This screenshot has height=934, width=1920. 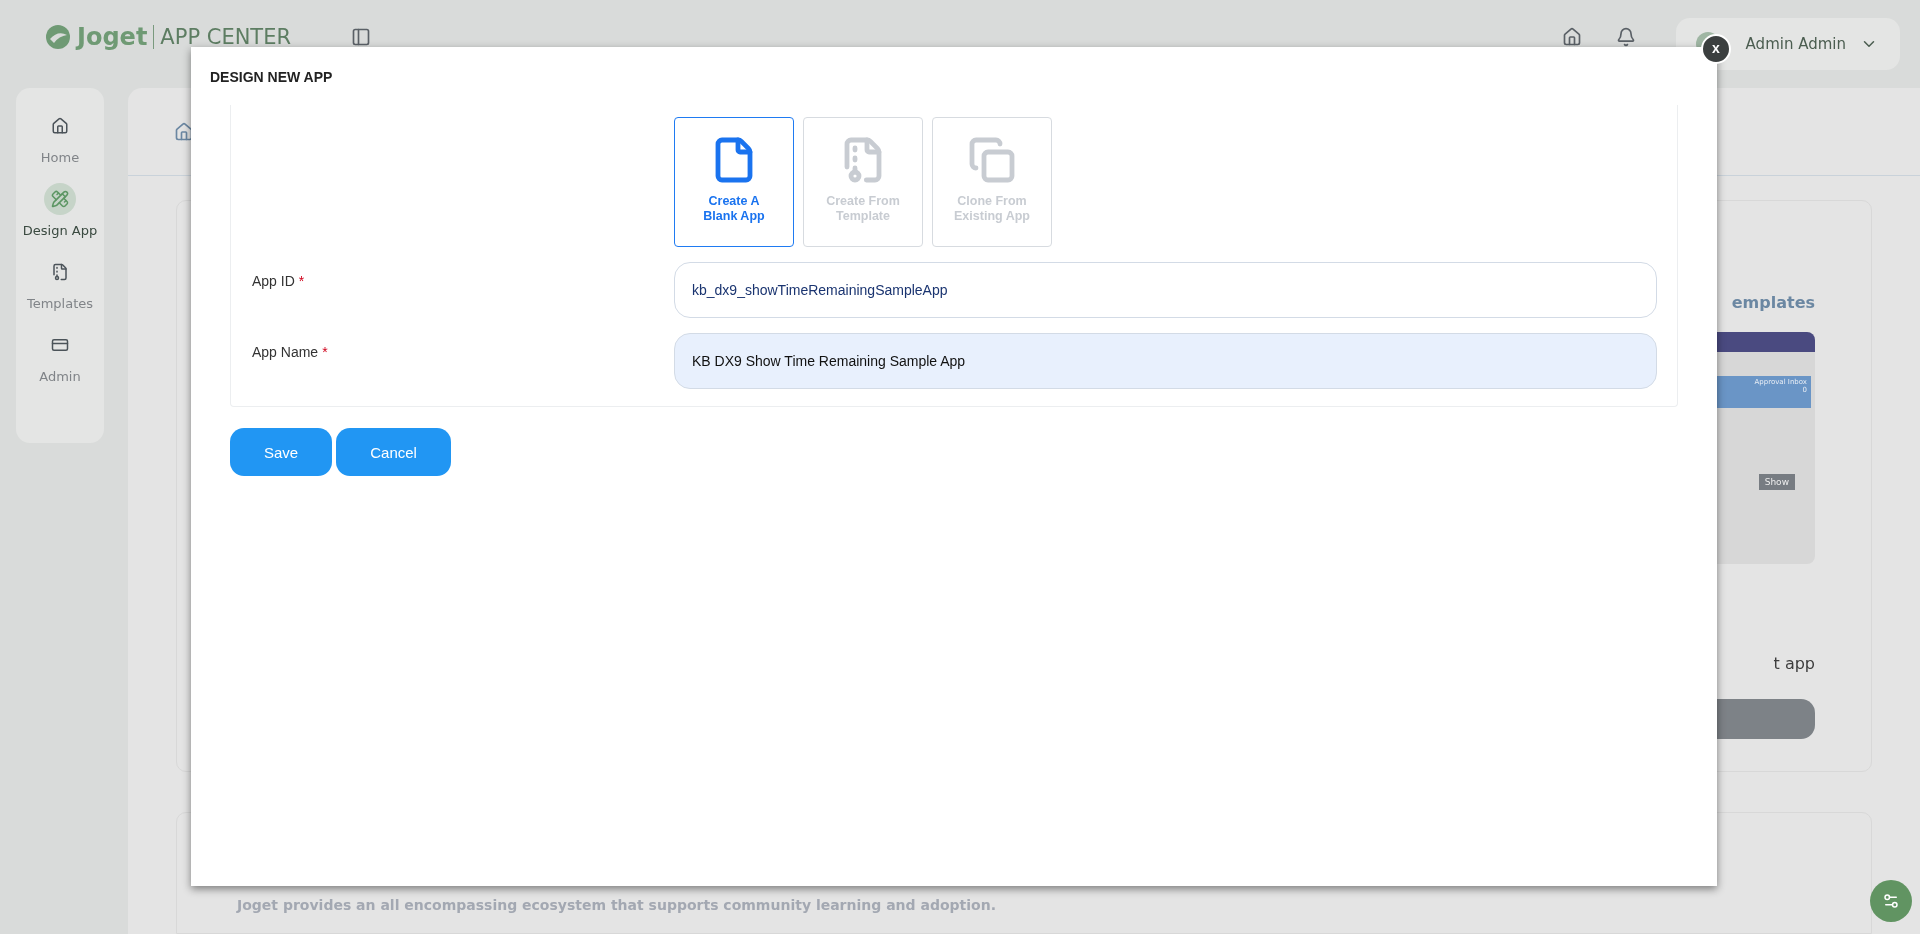 What do you see at coordinates (992, 160) in the screenshot?
I see `copy-icon` at bounding box center [992, 160].